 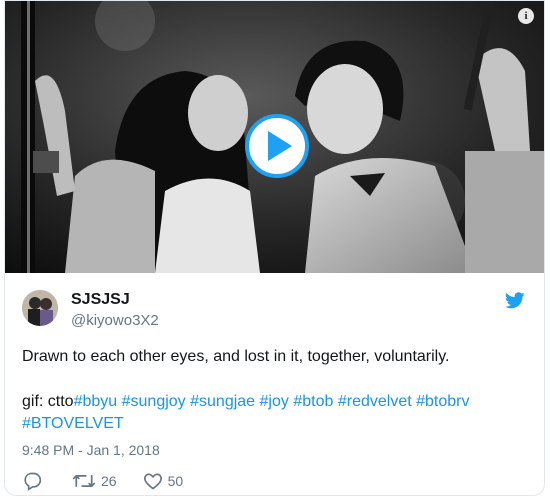 What do you see at coordinates (96, 401) in the screenshot?
I see `hashtag-link: #bbyu` at bounding box center [96, 401].